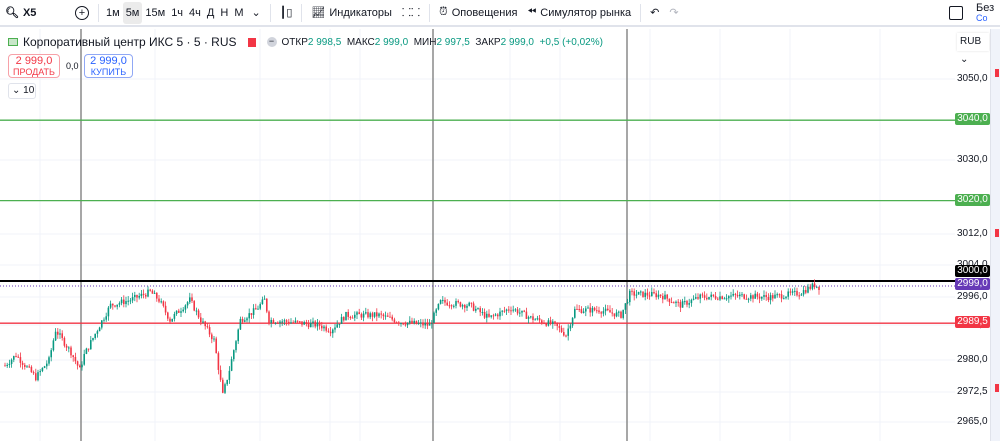  I want to click on symbol-search: 🔍︎ X5, so click(35, 13).